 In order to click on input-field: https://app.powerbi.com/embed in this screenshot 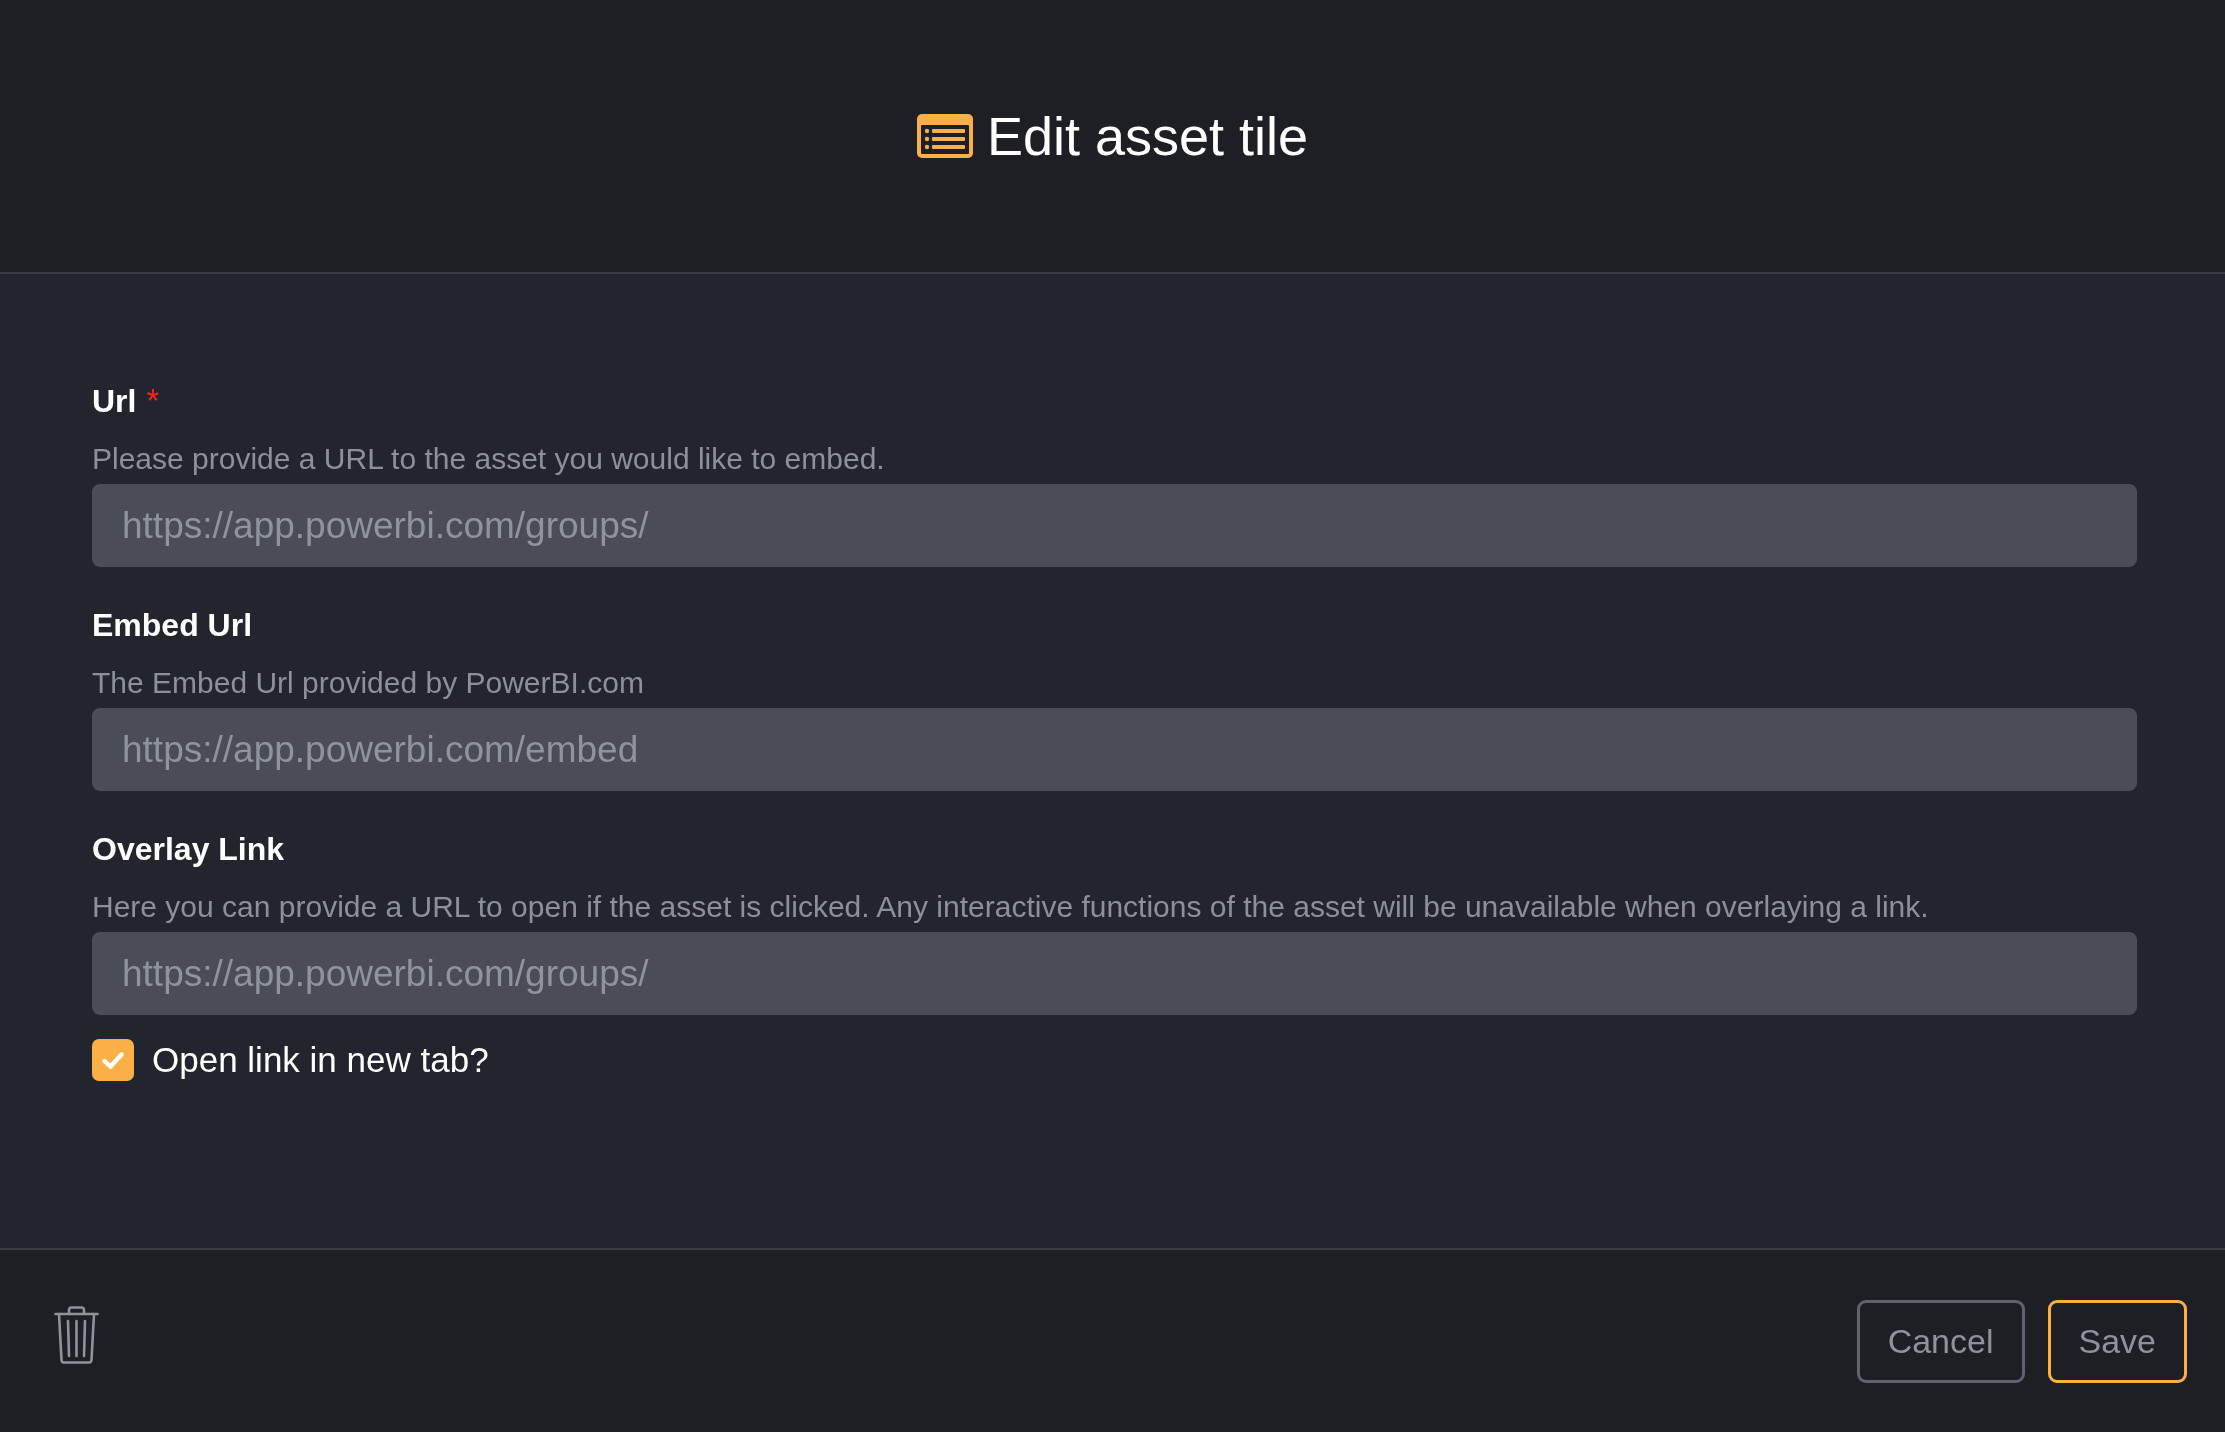, I will do `click(1114, 749)`.